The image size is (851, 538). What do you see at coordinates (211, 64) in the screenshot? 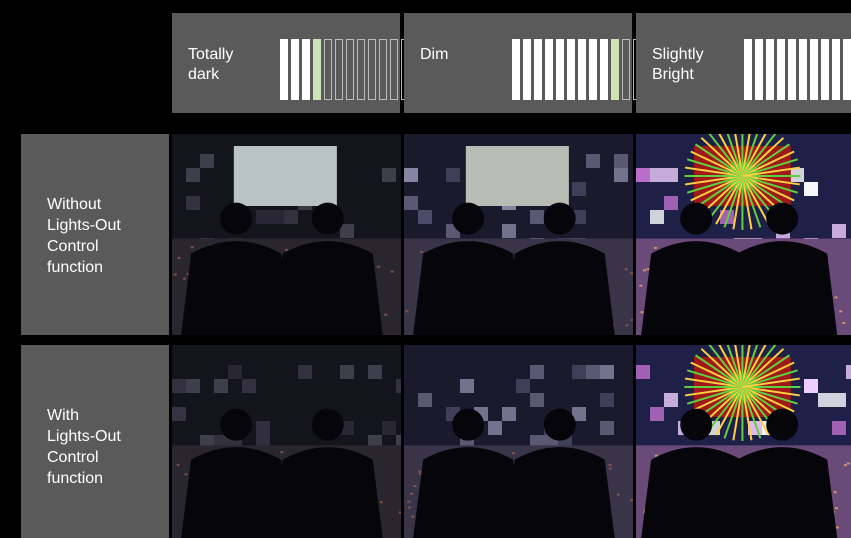
I see `header-label: Totally dark` at bounding box center [211, 64].